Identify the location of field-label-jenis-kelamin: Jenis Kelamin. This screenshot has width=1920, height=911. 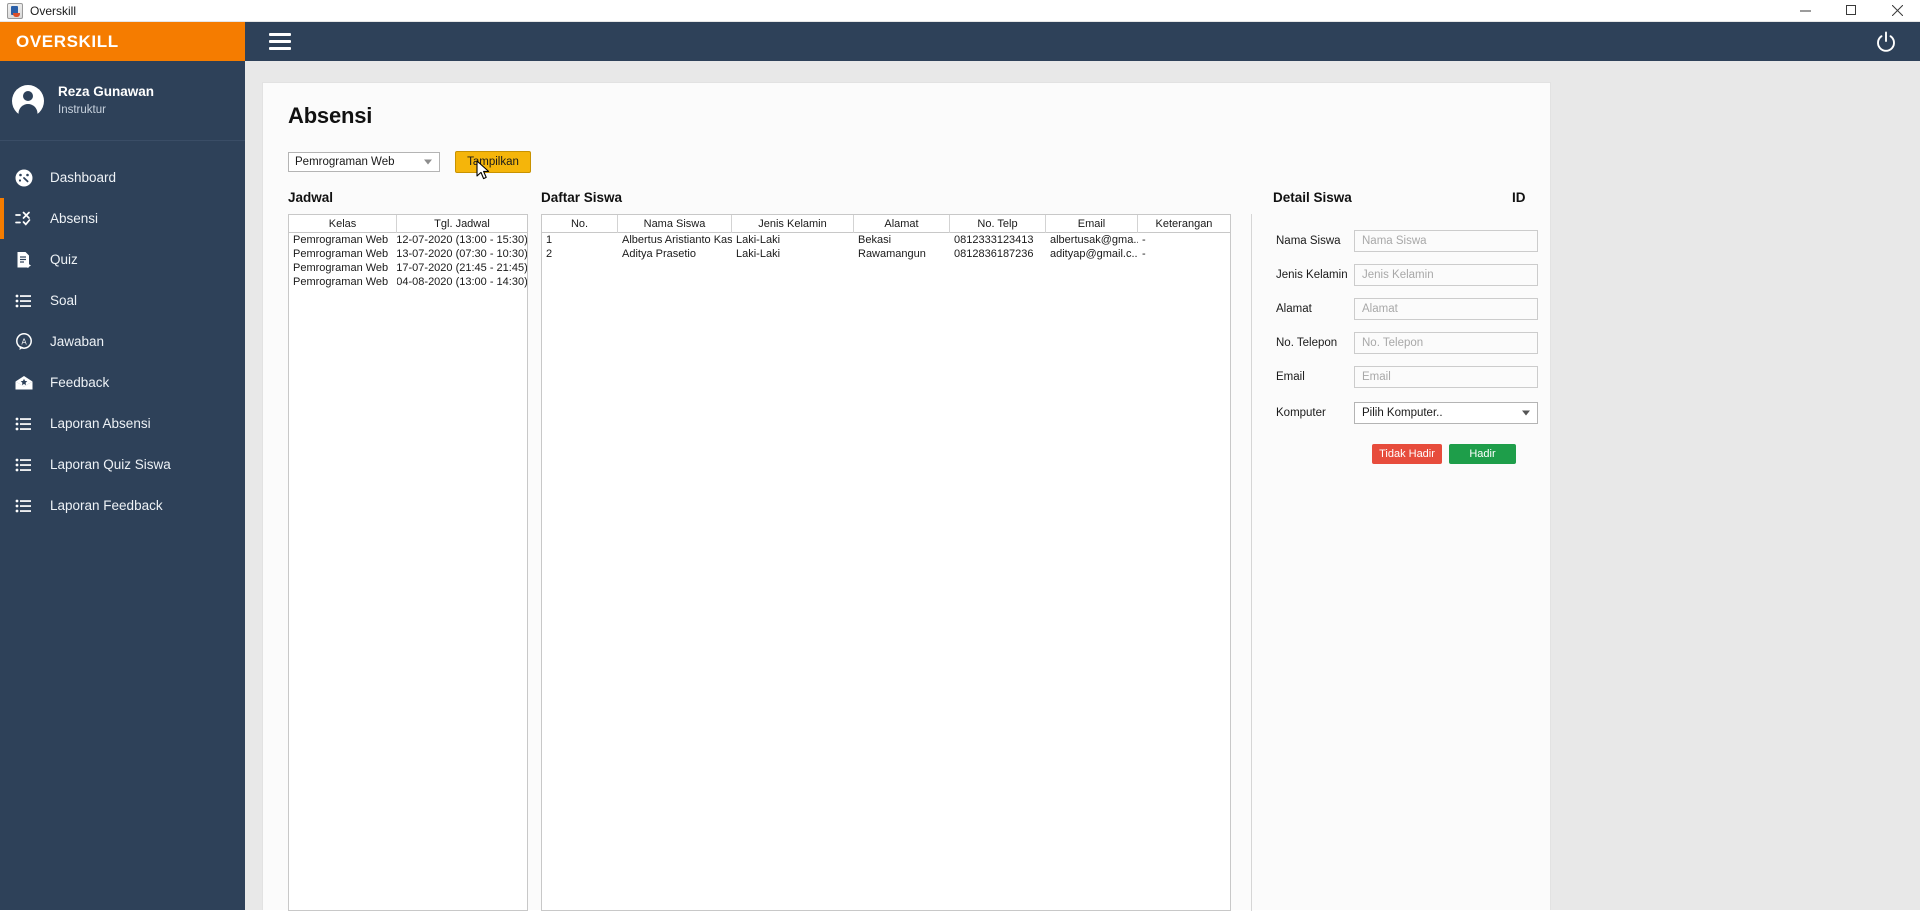
(1312, 275).